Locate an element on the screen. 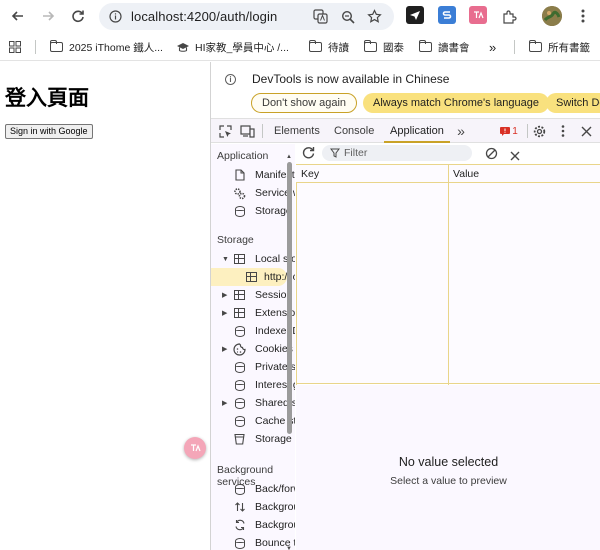  switch-button-label: Switch DevTools to Chinese is located at coordinates (578, 103).